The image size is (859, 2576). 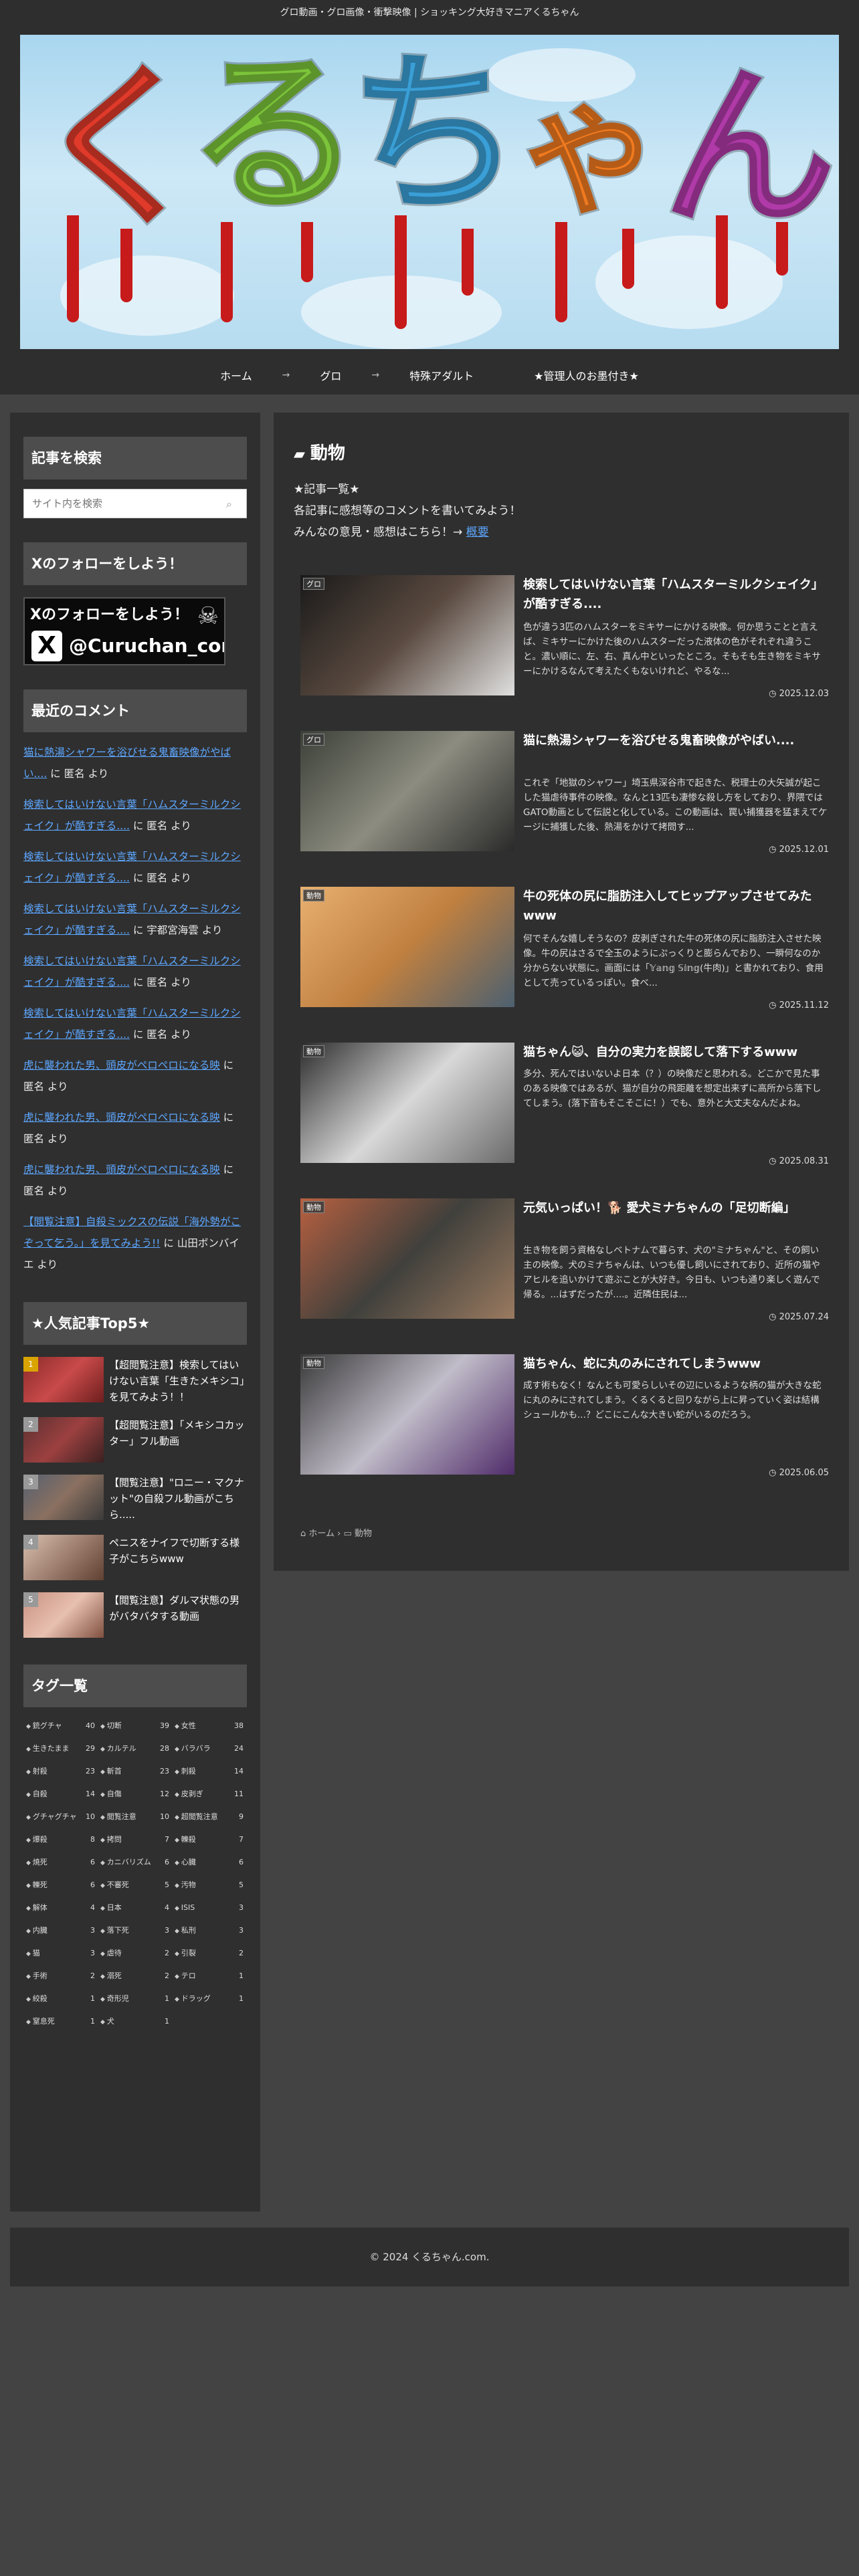 I want to click on tag-link: 自殺 14, so click(x=61, y=1793).